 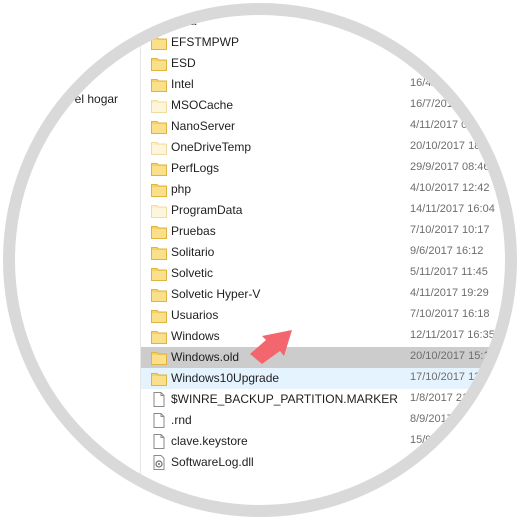 I want to click on file-row: Windows10Upgrade 17/10/2017 13, so click(x=330, y=378).